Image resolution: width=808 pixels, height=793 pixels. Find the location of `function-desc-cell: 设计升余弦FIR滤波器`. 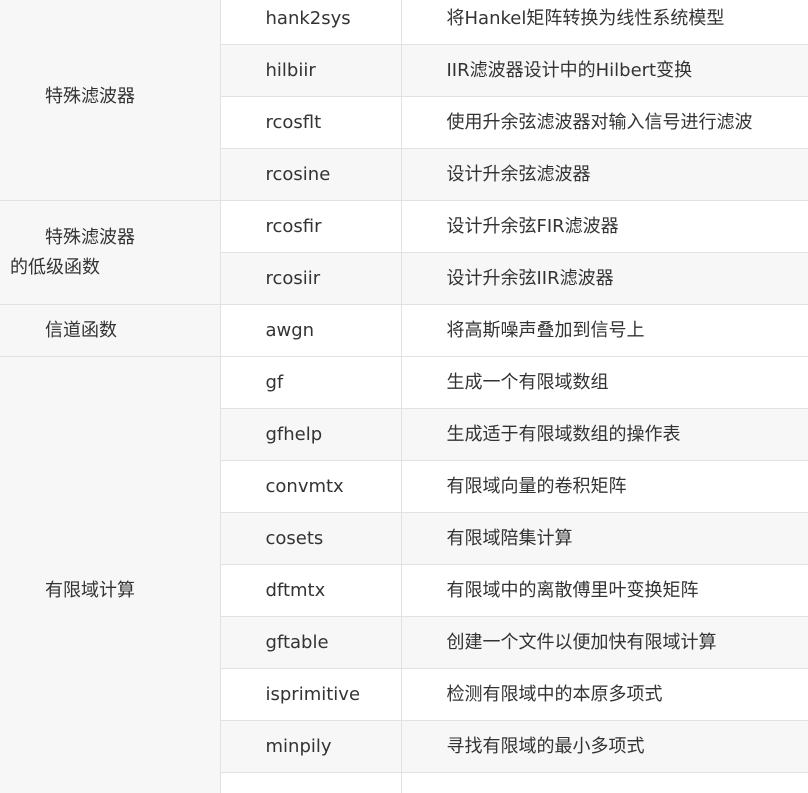

function-desc-cell: 设计升余弦FIR滤波器 is located at coordinates (604, 226).